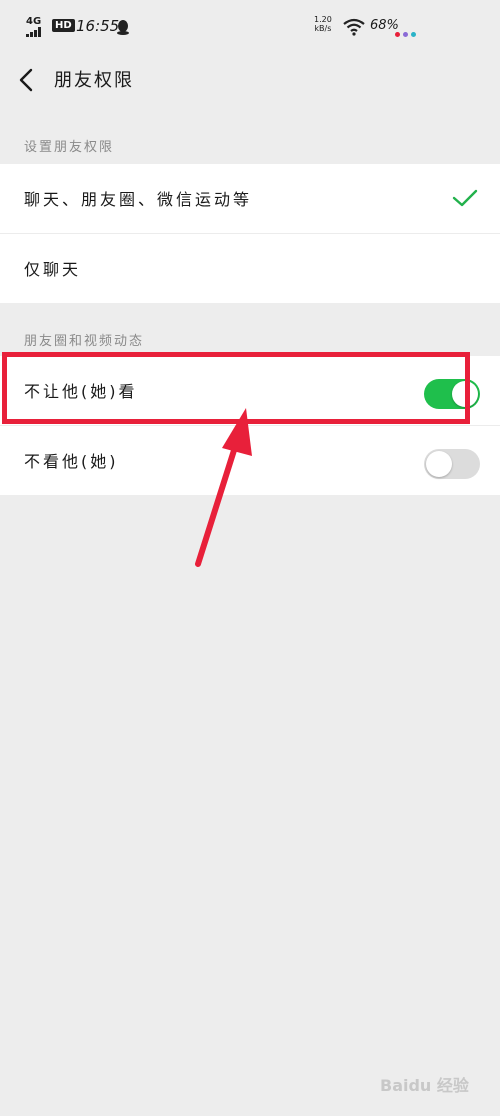 The image size is (500, 1116). What do you see at coordinates (250, 268) in the screenshot?
I see `permission-option-chat-only: 仅聊天` at bounding box center [250, 268].